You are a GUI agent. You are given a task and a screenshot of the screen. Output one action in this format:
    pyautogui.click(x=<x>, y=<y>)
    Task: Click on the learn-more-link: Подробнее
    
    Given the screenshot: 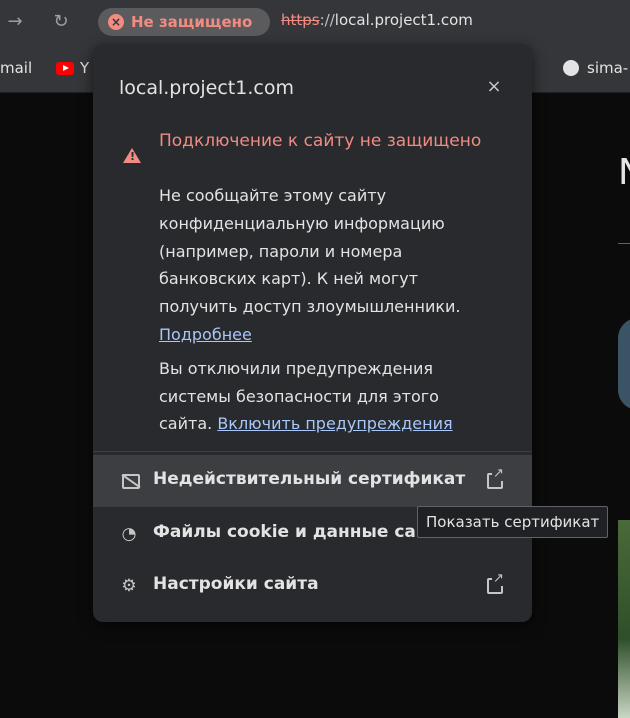 What is the action you would take?
    pyautogui.click(x=205, y=334)
    